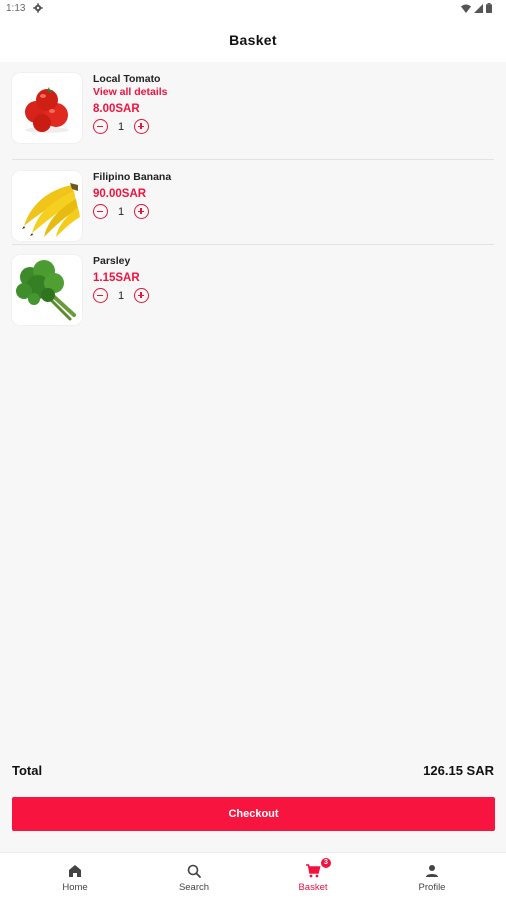 The image size is (506, 901). I want to click on nav-item-home: Home, so click(75, 877).